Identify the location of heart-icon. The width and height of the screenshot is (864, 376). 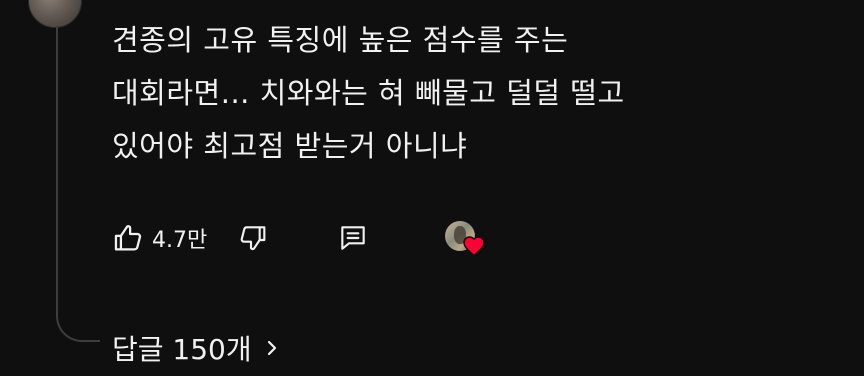
(474, 246).